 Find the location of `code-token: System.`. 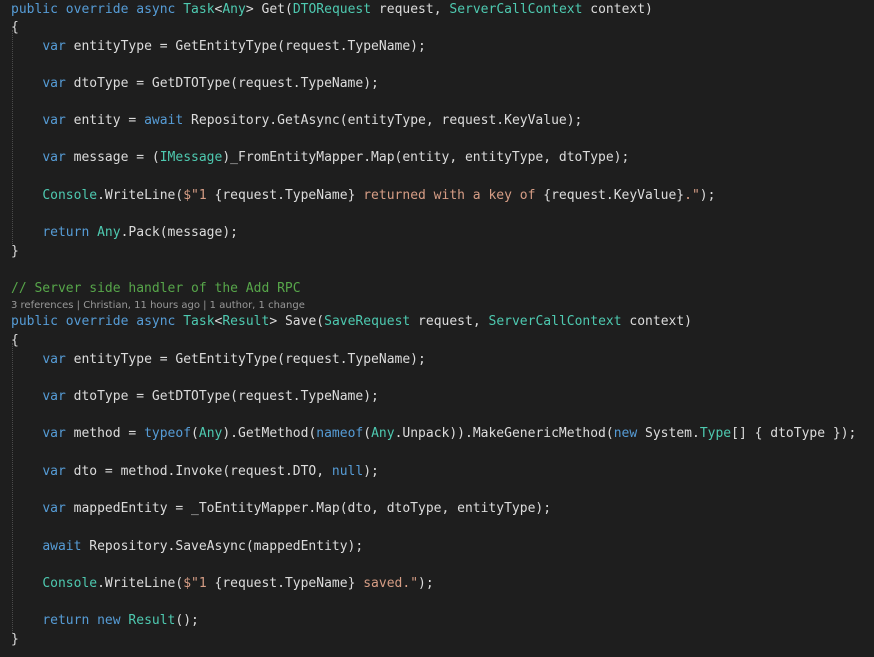

code-token: System. is located at coordinates (668, 433).